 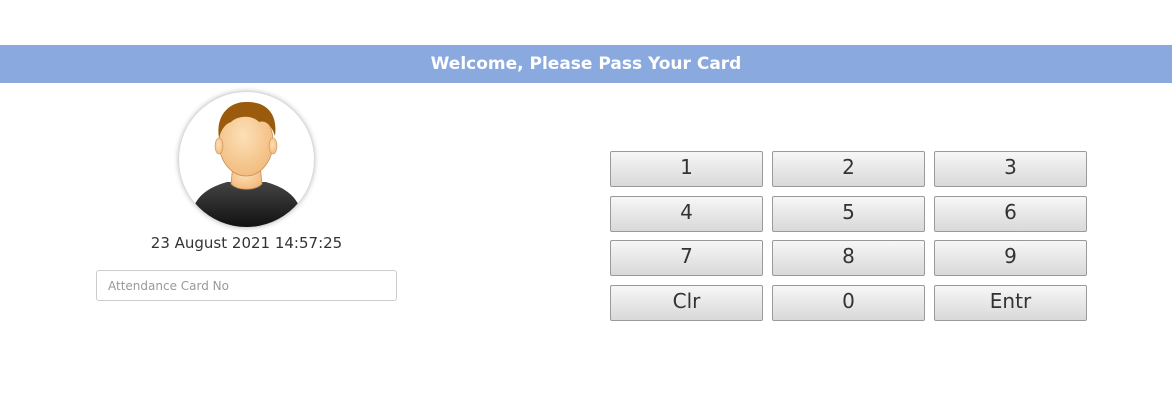 I want to click on key-6-button: 6, so click(x=1010, y=213).